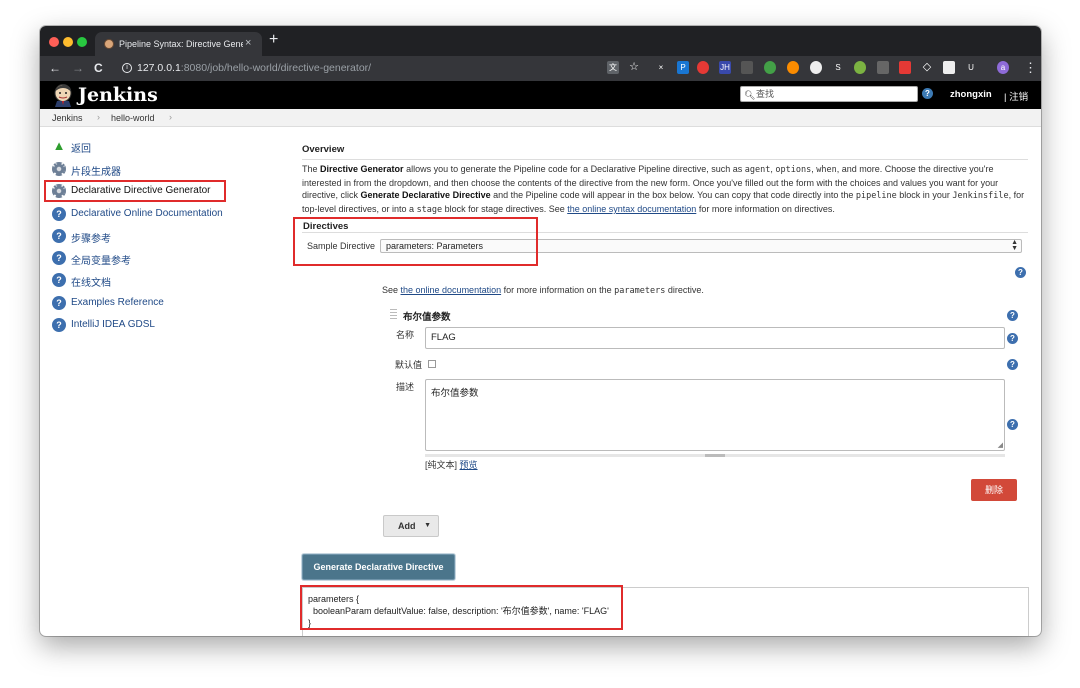 This screenshot has width=1080, height=688. What do you see at coordinates (118, 95) in the screenshot?
I see `jenkins-logo-text: Jenkins` at bounding box center [118, 95].